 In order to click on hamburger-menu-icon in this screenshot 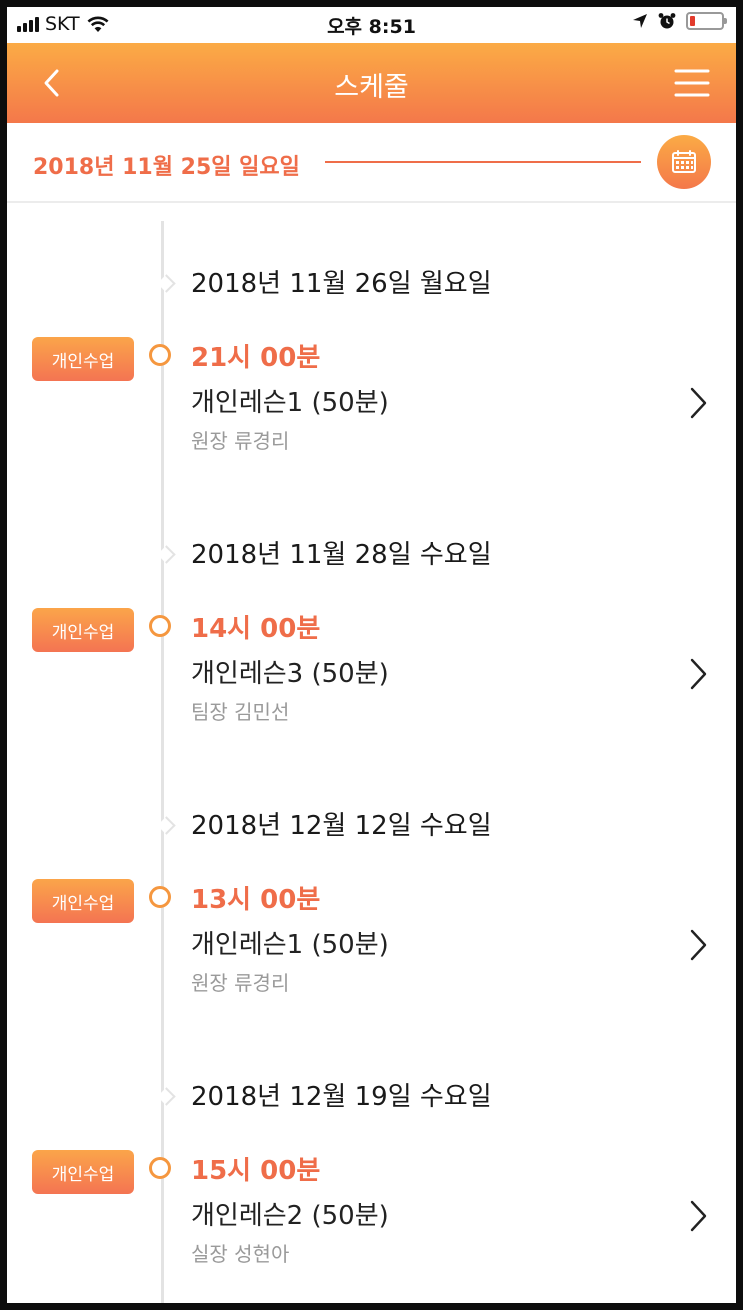, I will do `click(692, 83)`.